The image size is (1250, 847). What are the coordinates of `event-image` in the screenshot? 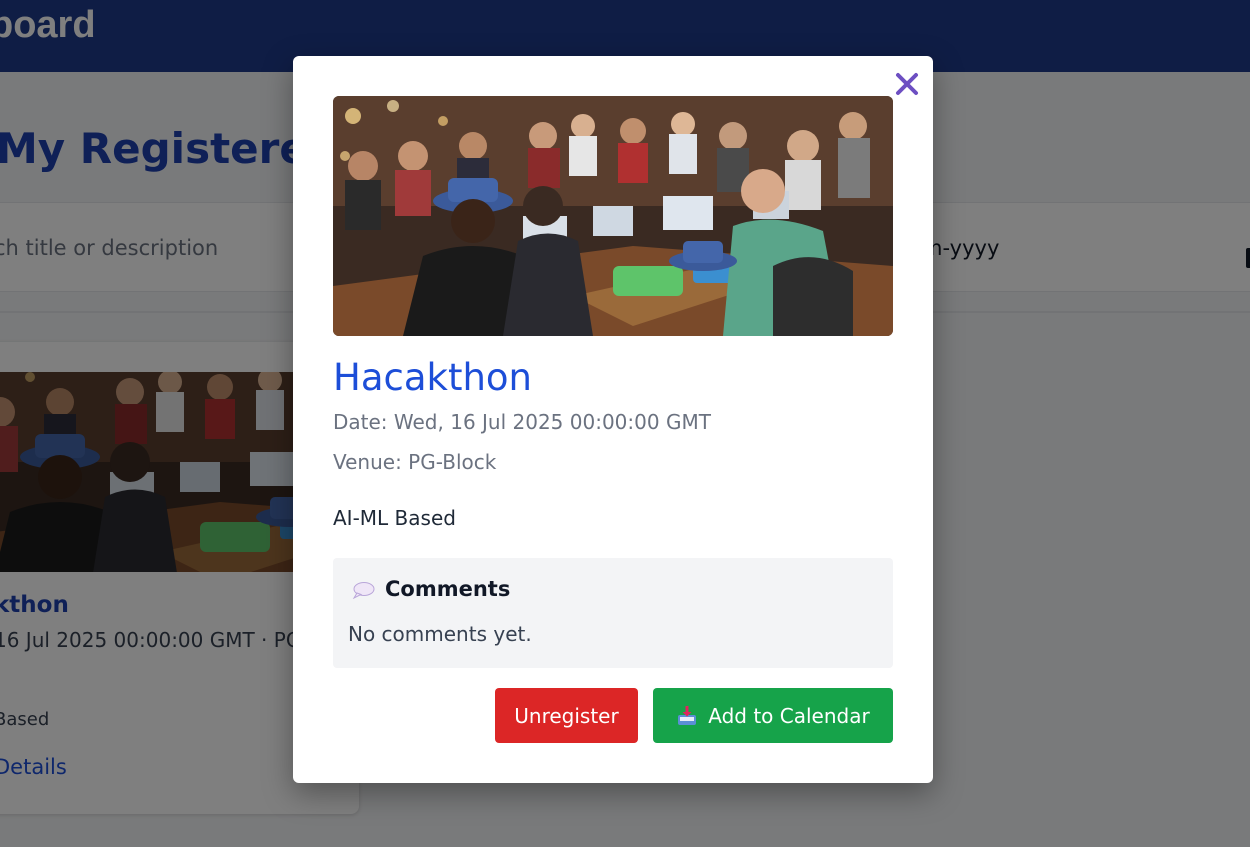 It's located at (613, 216).